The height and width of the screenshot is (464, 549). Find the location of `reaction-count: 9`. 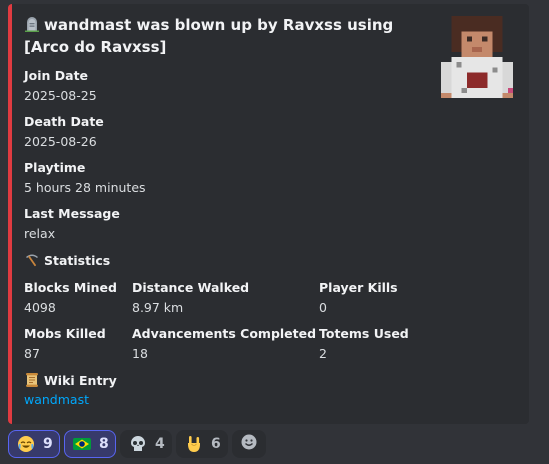

reaction-count: 9 is located at coordinates (48, 444).